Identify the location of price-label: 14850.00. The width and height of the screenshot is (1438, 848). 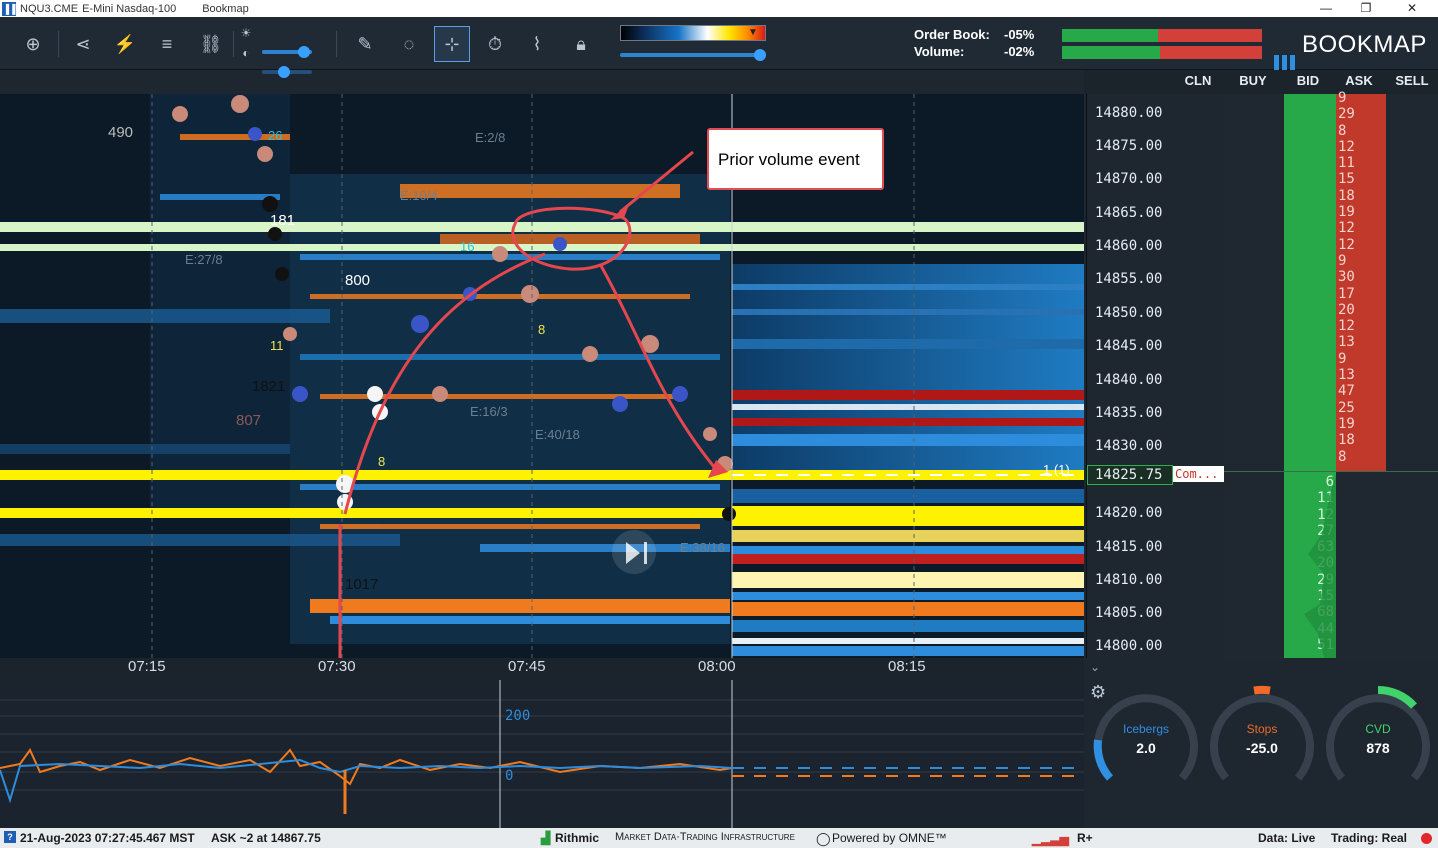
(1129, 313).